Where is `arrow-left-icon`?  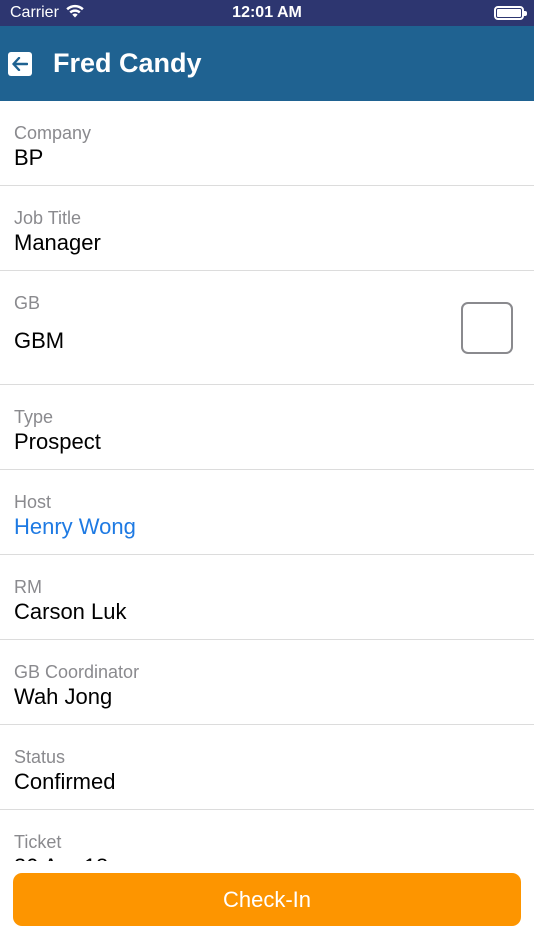 arrow-left-icon is located at coordinates (20, 63).